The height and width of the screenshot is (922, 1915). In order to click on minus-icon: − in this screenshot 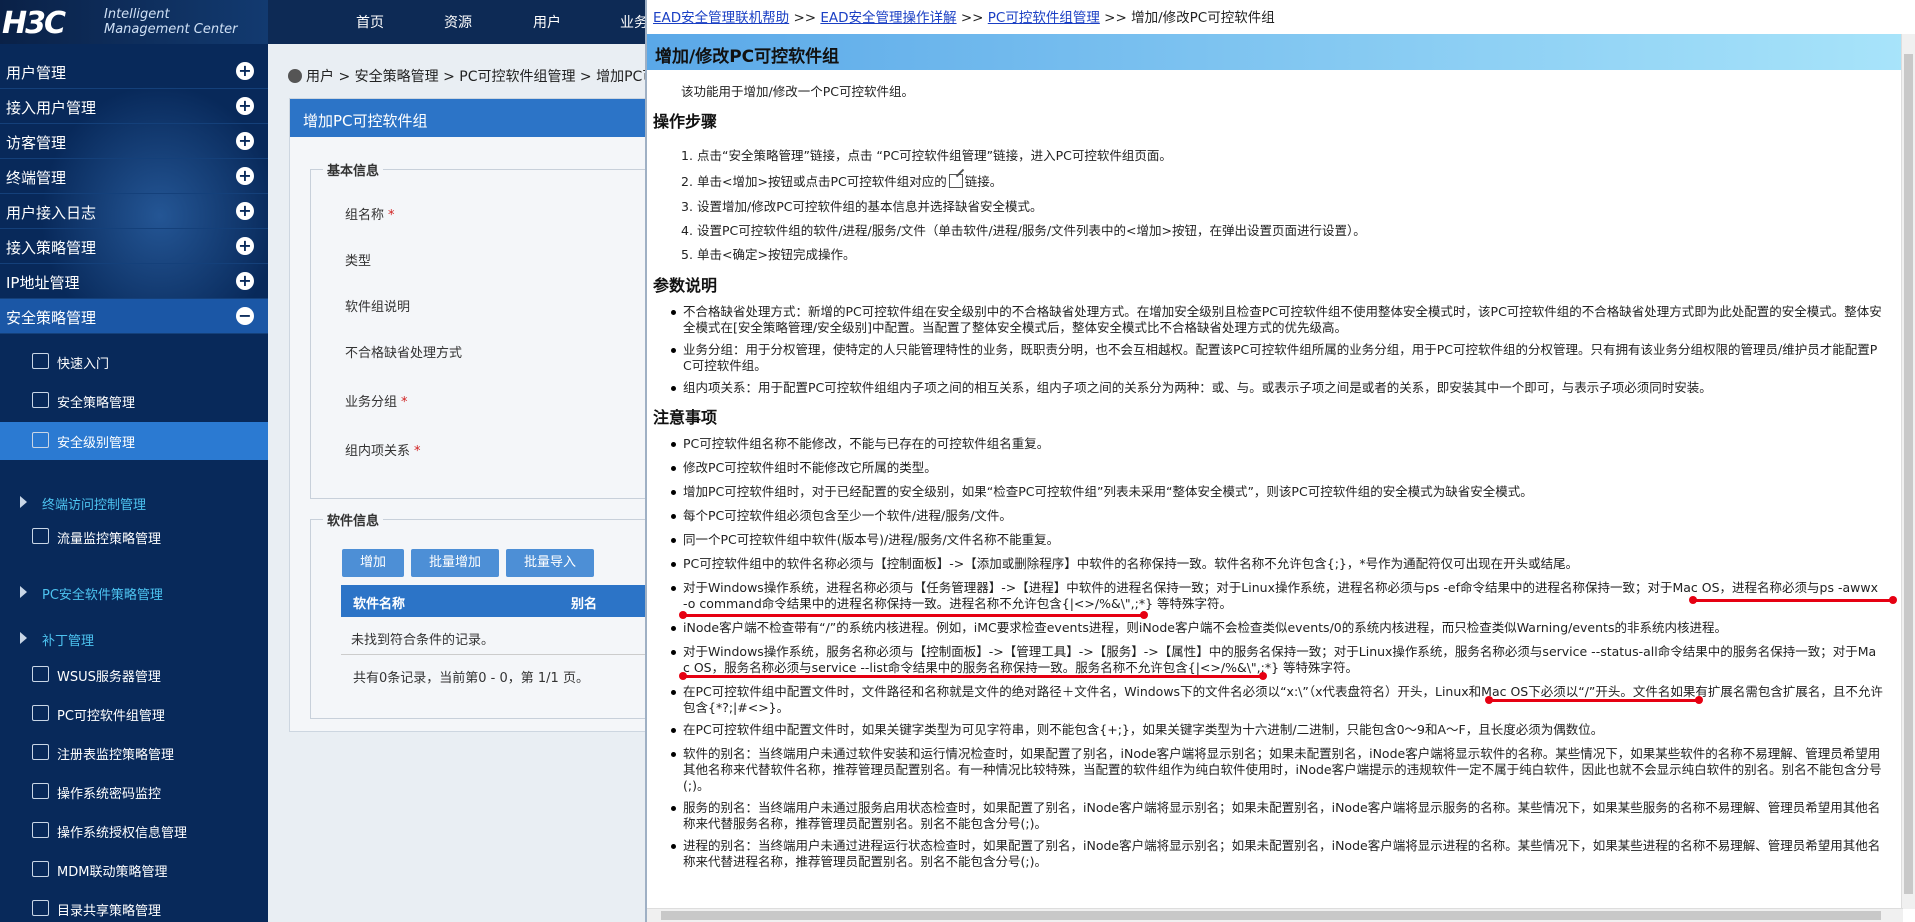, I will do `click(245, 316)`.